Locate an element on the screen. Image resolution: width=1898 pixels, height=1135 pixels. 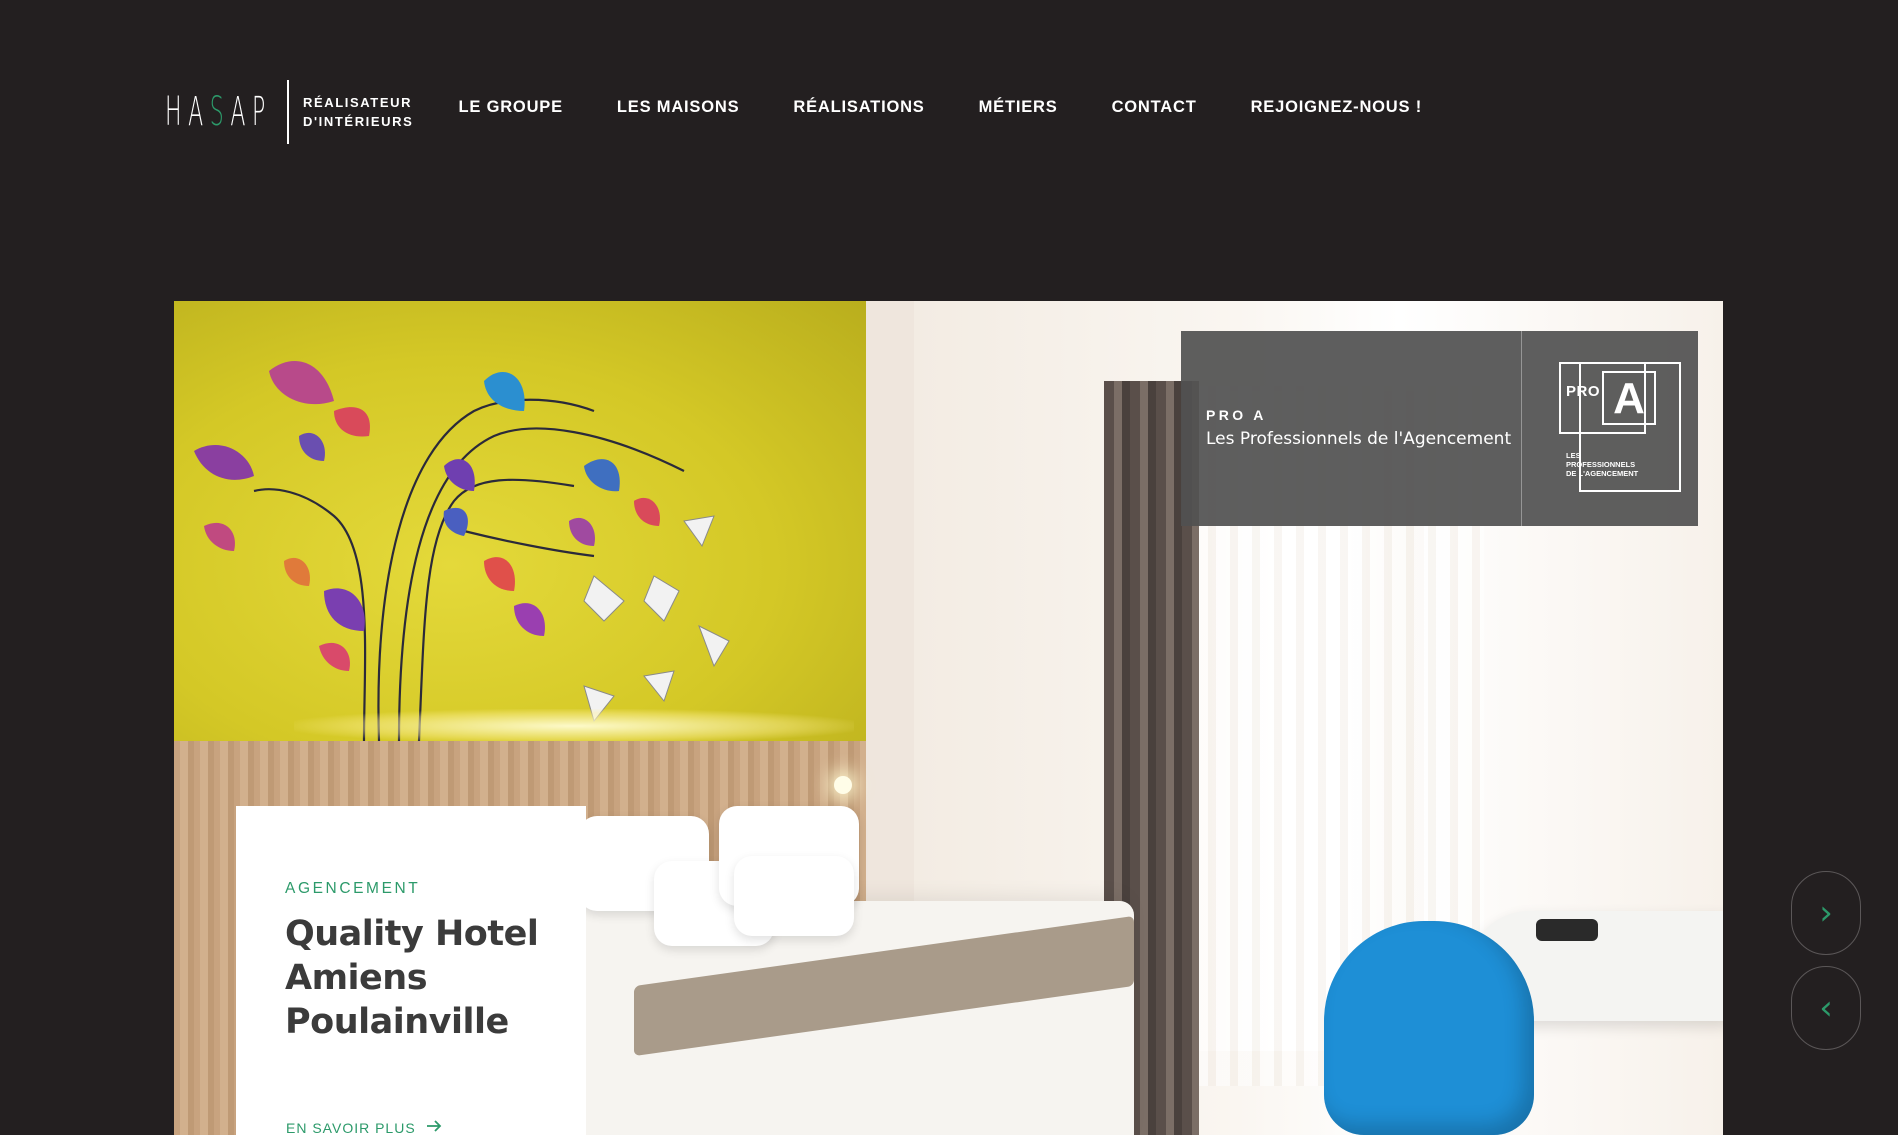
chevron-right-icon: › is located at coordinates (1826, 913).